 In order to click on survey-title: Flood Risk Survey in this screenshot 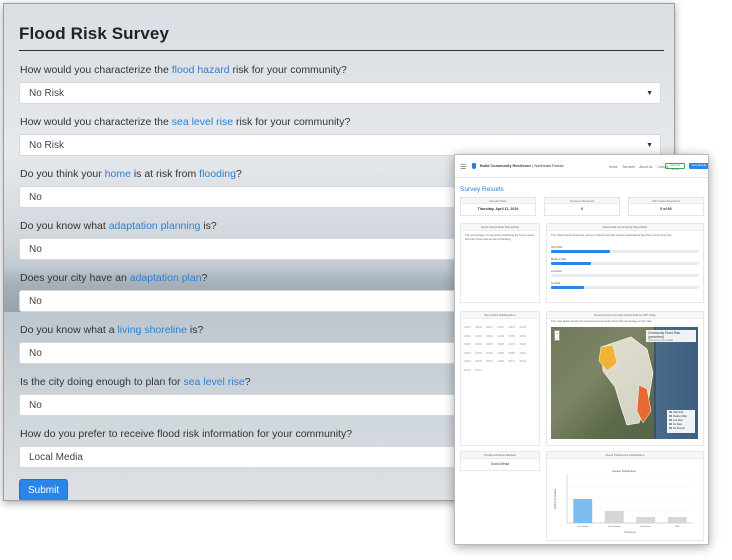, I will do `click(341, 37)`.